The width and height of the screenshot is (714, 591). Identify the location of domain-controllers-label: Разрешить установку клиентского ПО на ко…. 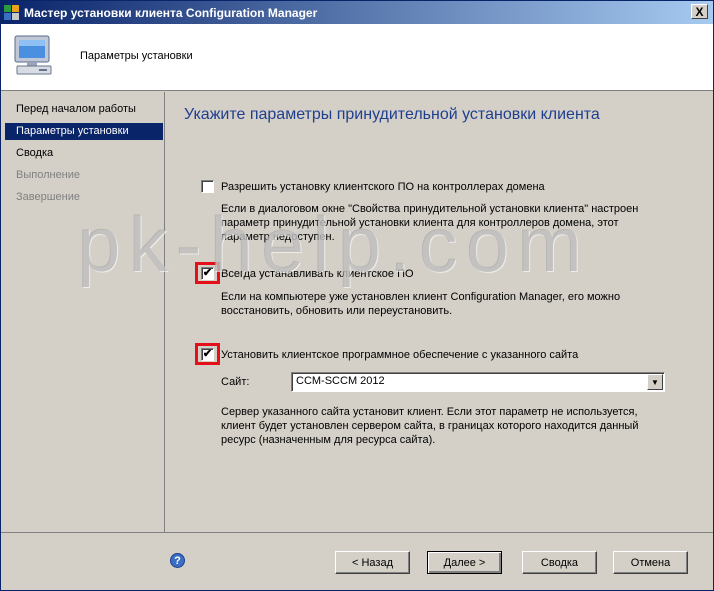
(383, 187).